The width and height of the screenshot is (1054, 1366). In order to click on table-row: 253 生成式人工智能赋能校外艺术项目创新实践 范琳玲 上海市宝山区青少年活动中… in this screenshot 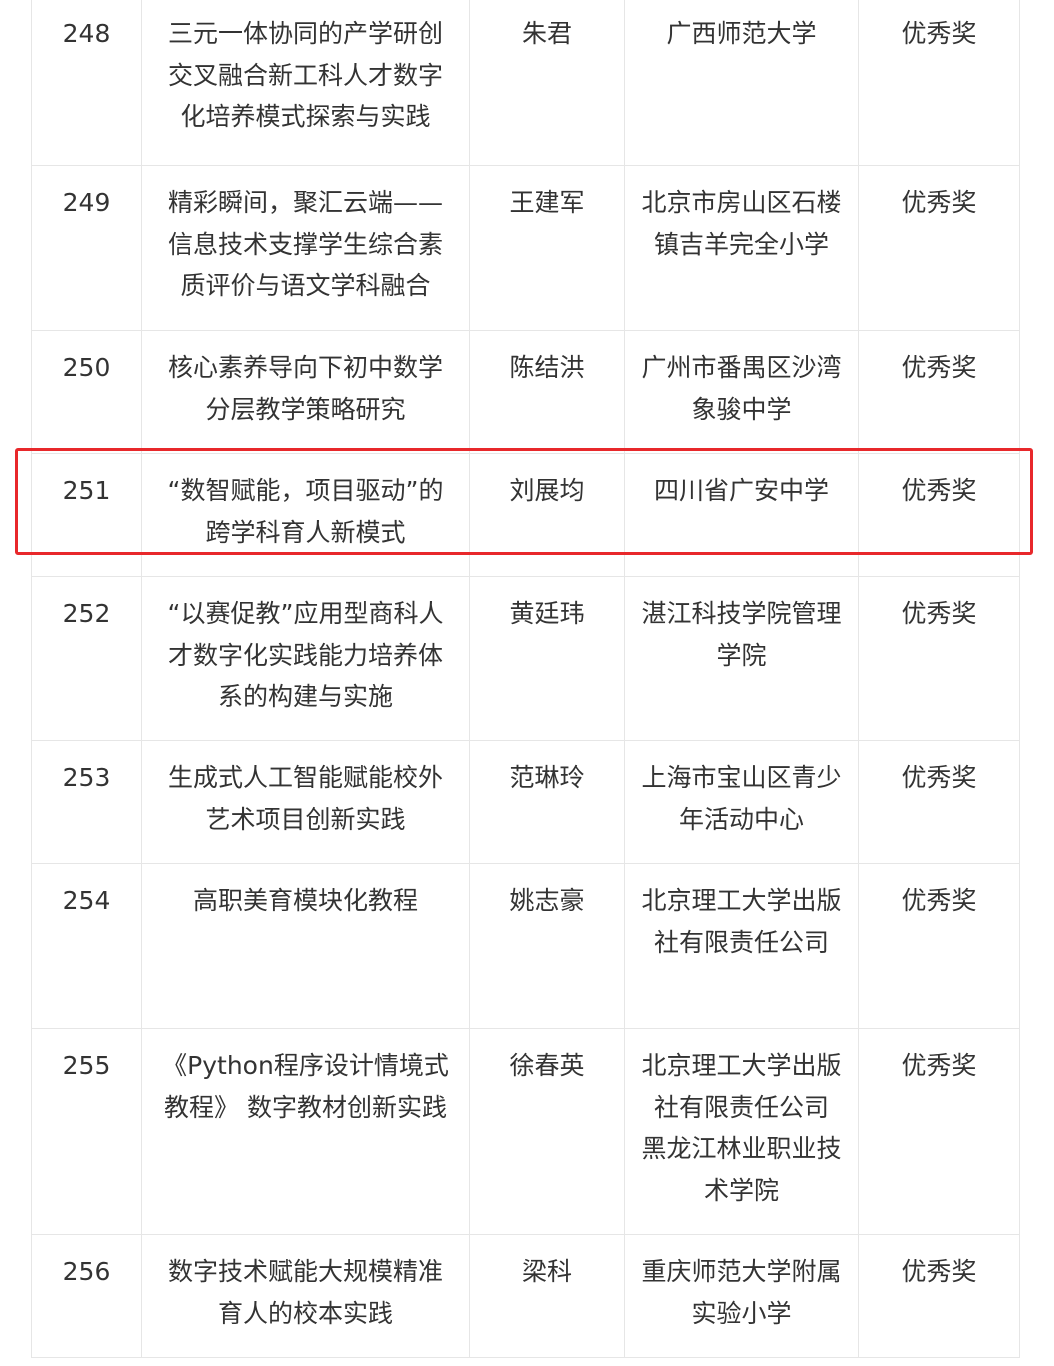, I will do `click(525, 802)`.